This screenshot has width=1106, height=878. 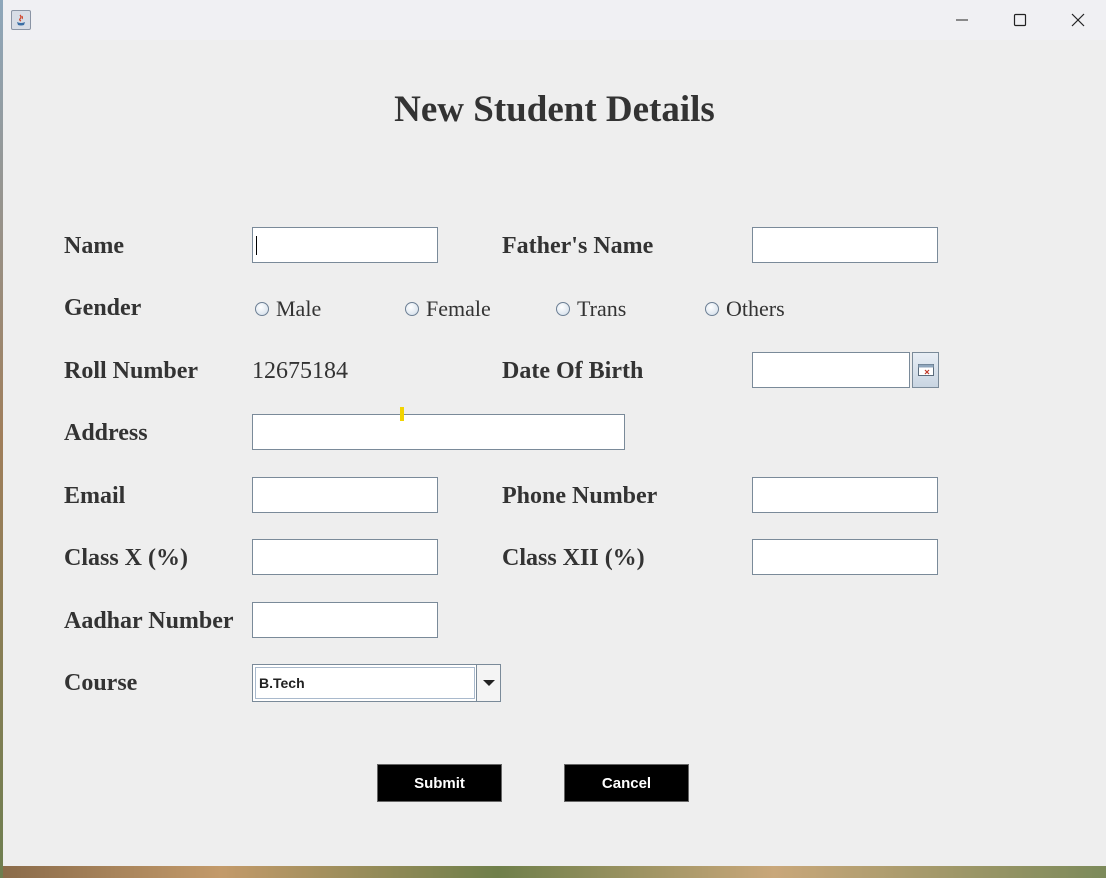 I want to click on java-app-icon, so click(x=21, y=20).